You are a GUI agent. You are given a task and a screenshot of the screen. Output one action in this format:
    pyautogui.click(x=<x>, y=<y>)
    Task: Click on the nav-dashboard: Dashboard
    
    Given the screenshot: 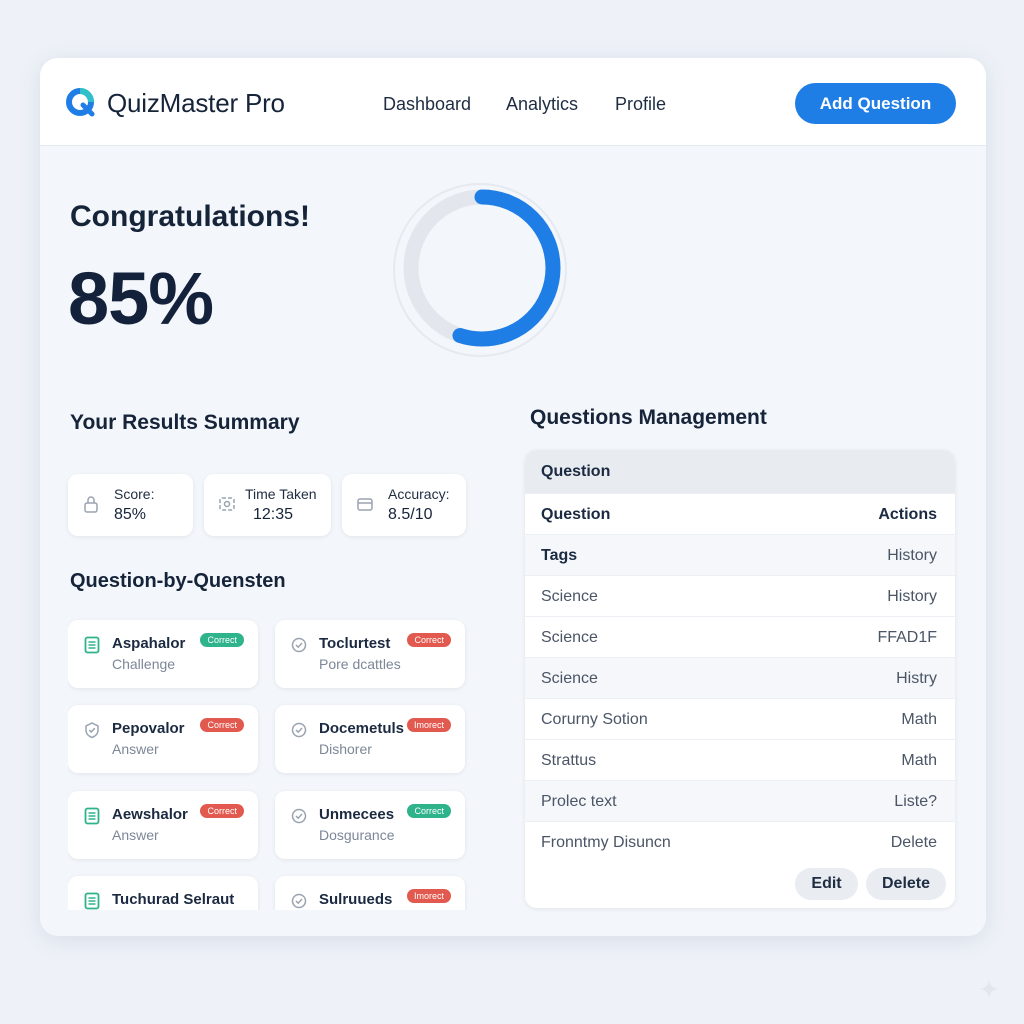 What is the action you would take?
    pyautogui.click(x=427, y=104)
    